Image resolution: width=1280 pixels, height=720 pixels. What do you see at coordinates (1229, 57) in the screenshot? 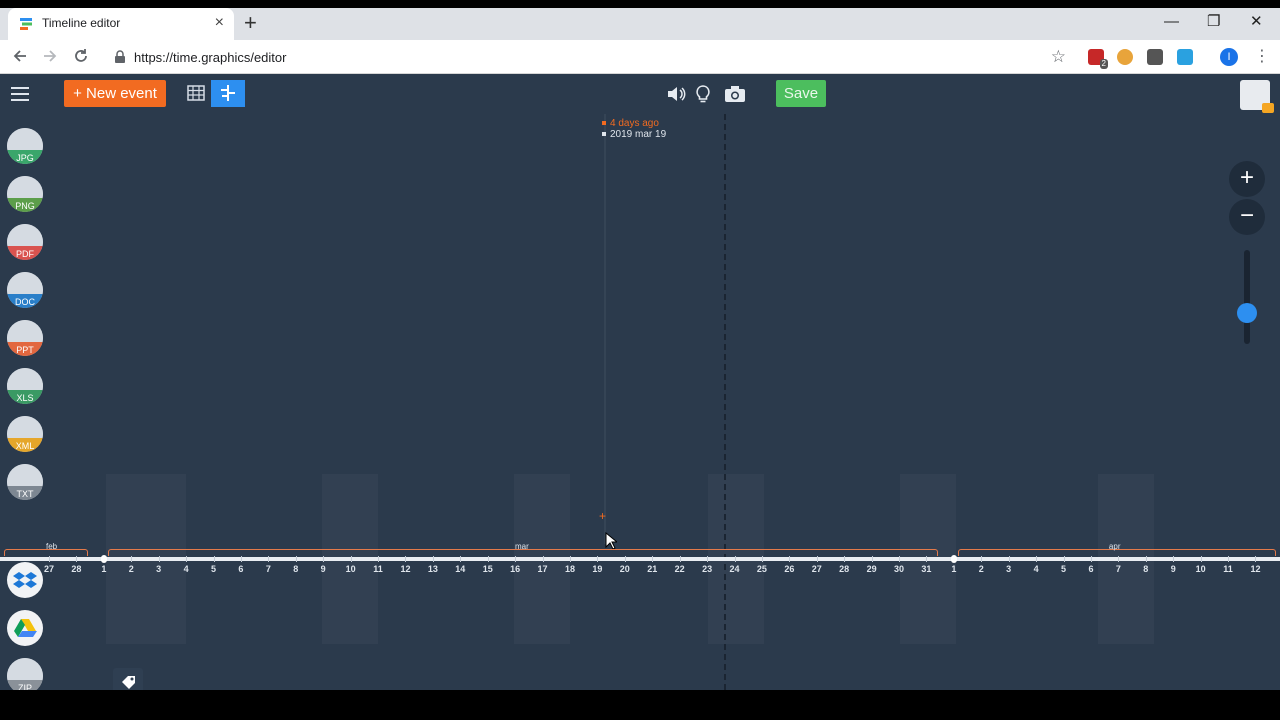
I see `browser-profile-avatar: I` at bounding box center [1229, 57].